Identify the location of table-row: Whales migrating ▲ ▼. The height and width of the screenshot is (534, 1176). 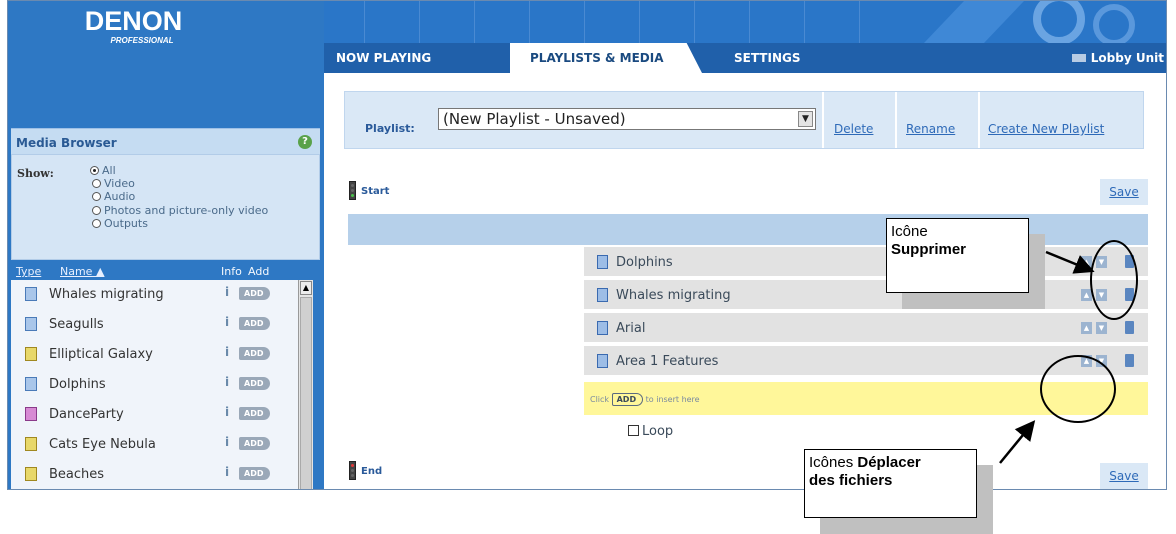
(866, 295).